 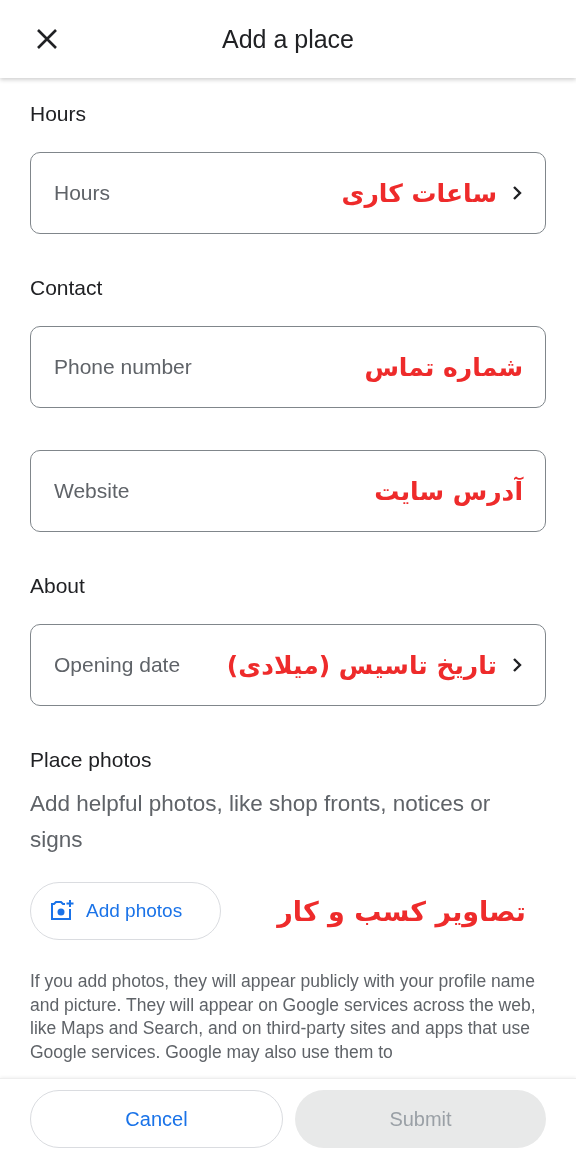 I want to click on annotation-text: آدرس سایت, so click(x=448, y=491).